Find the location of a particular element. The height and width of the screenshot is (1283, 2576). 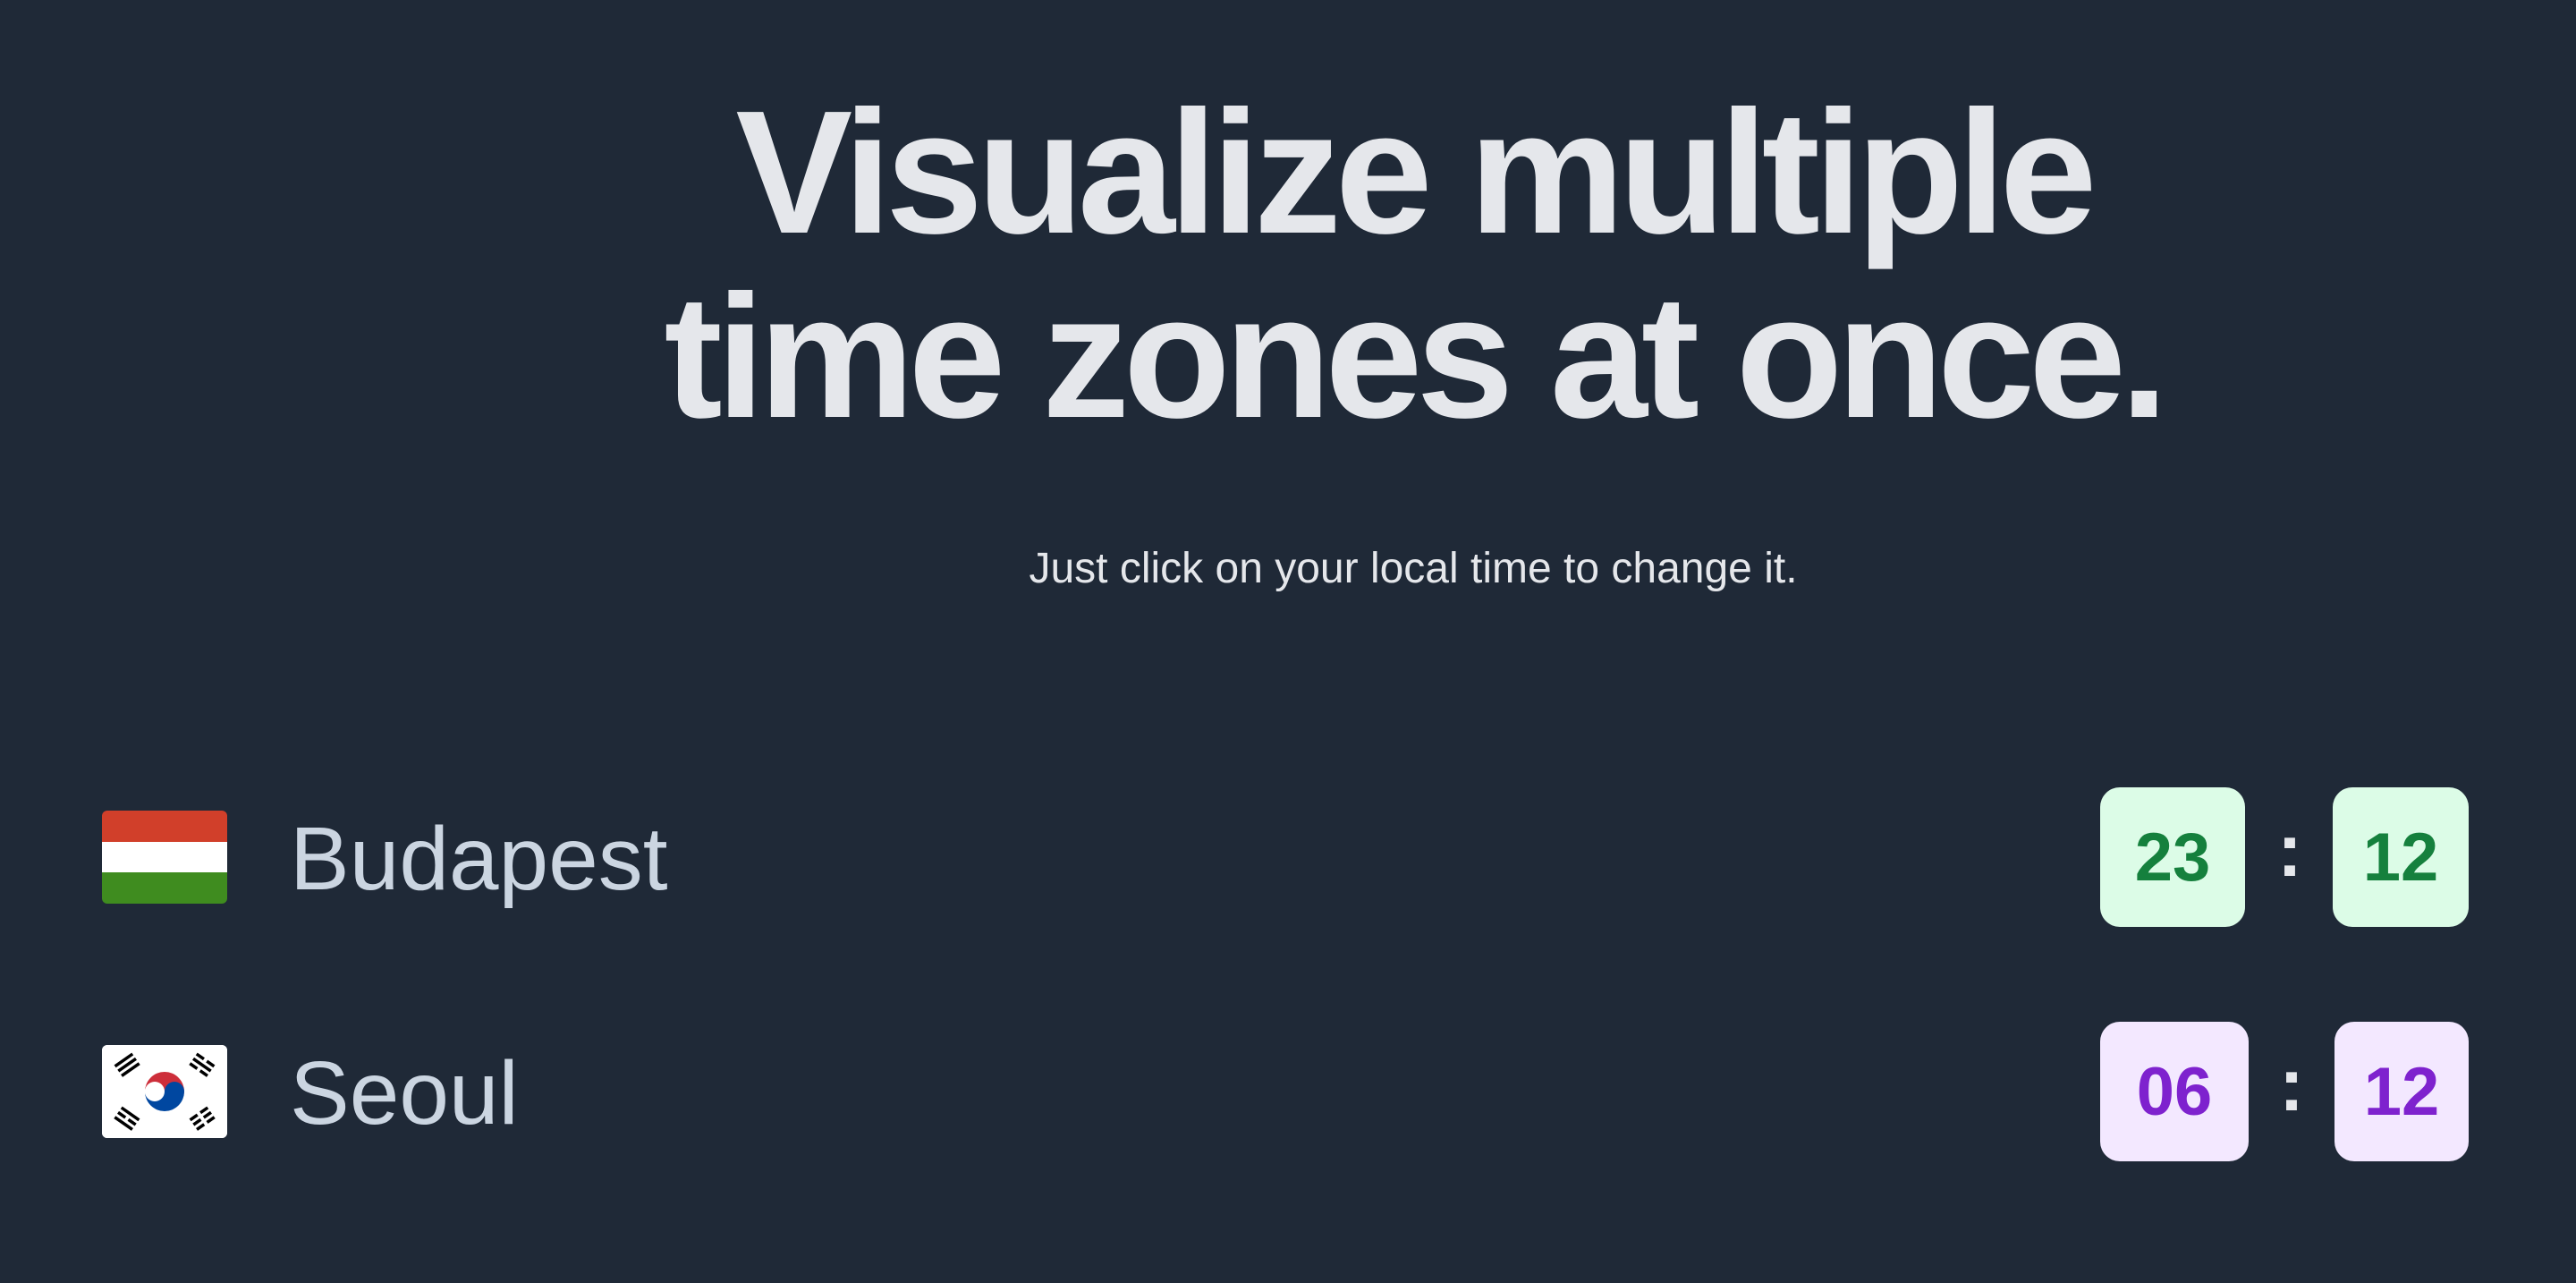

minute-box-budapest: 12 is located at coordinates (2401, 857).